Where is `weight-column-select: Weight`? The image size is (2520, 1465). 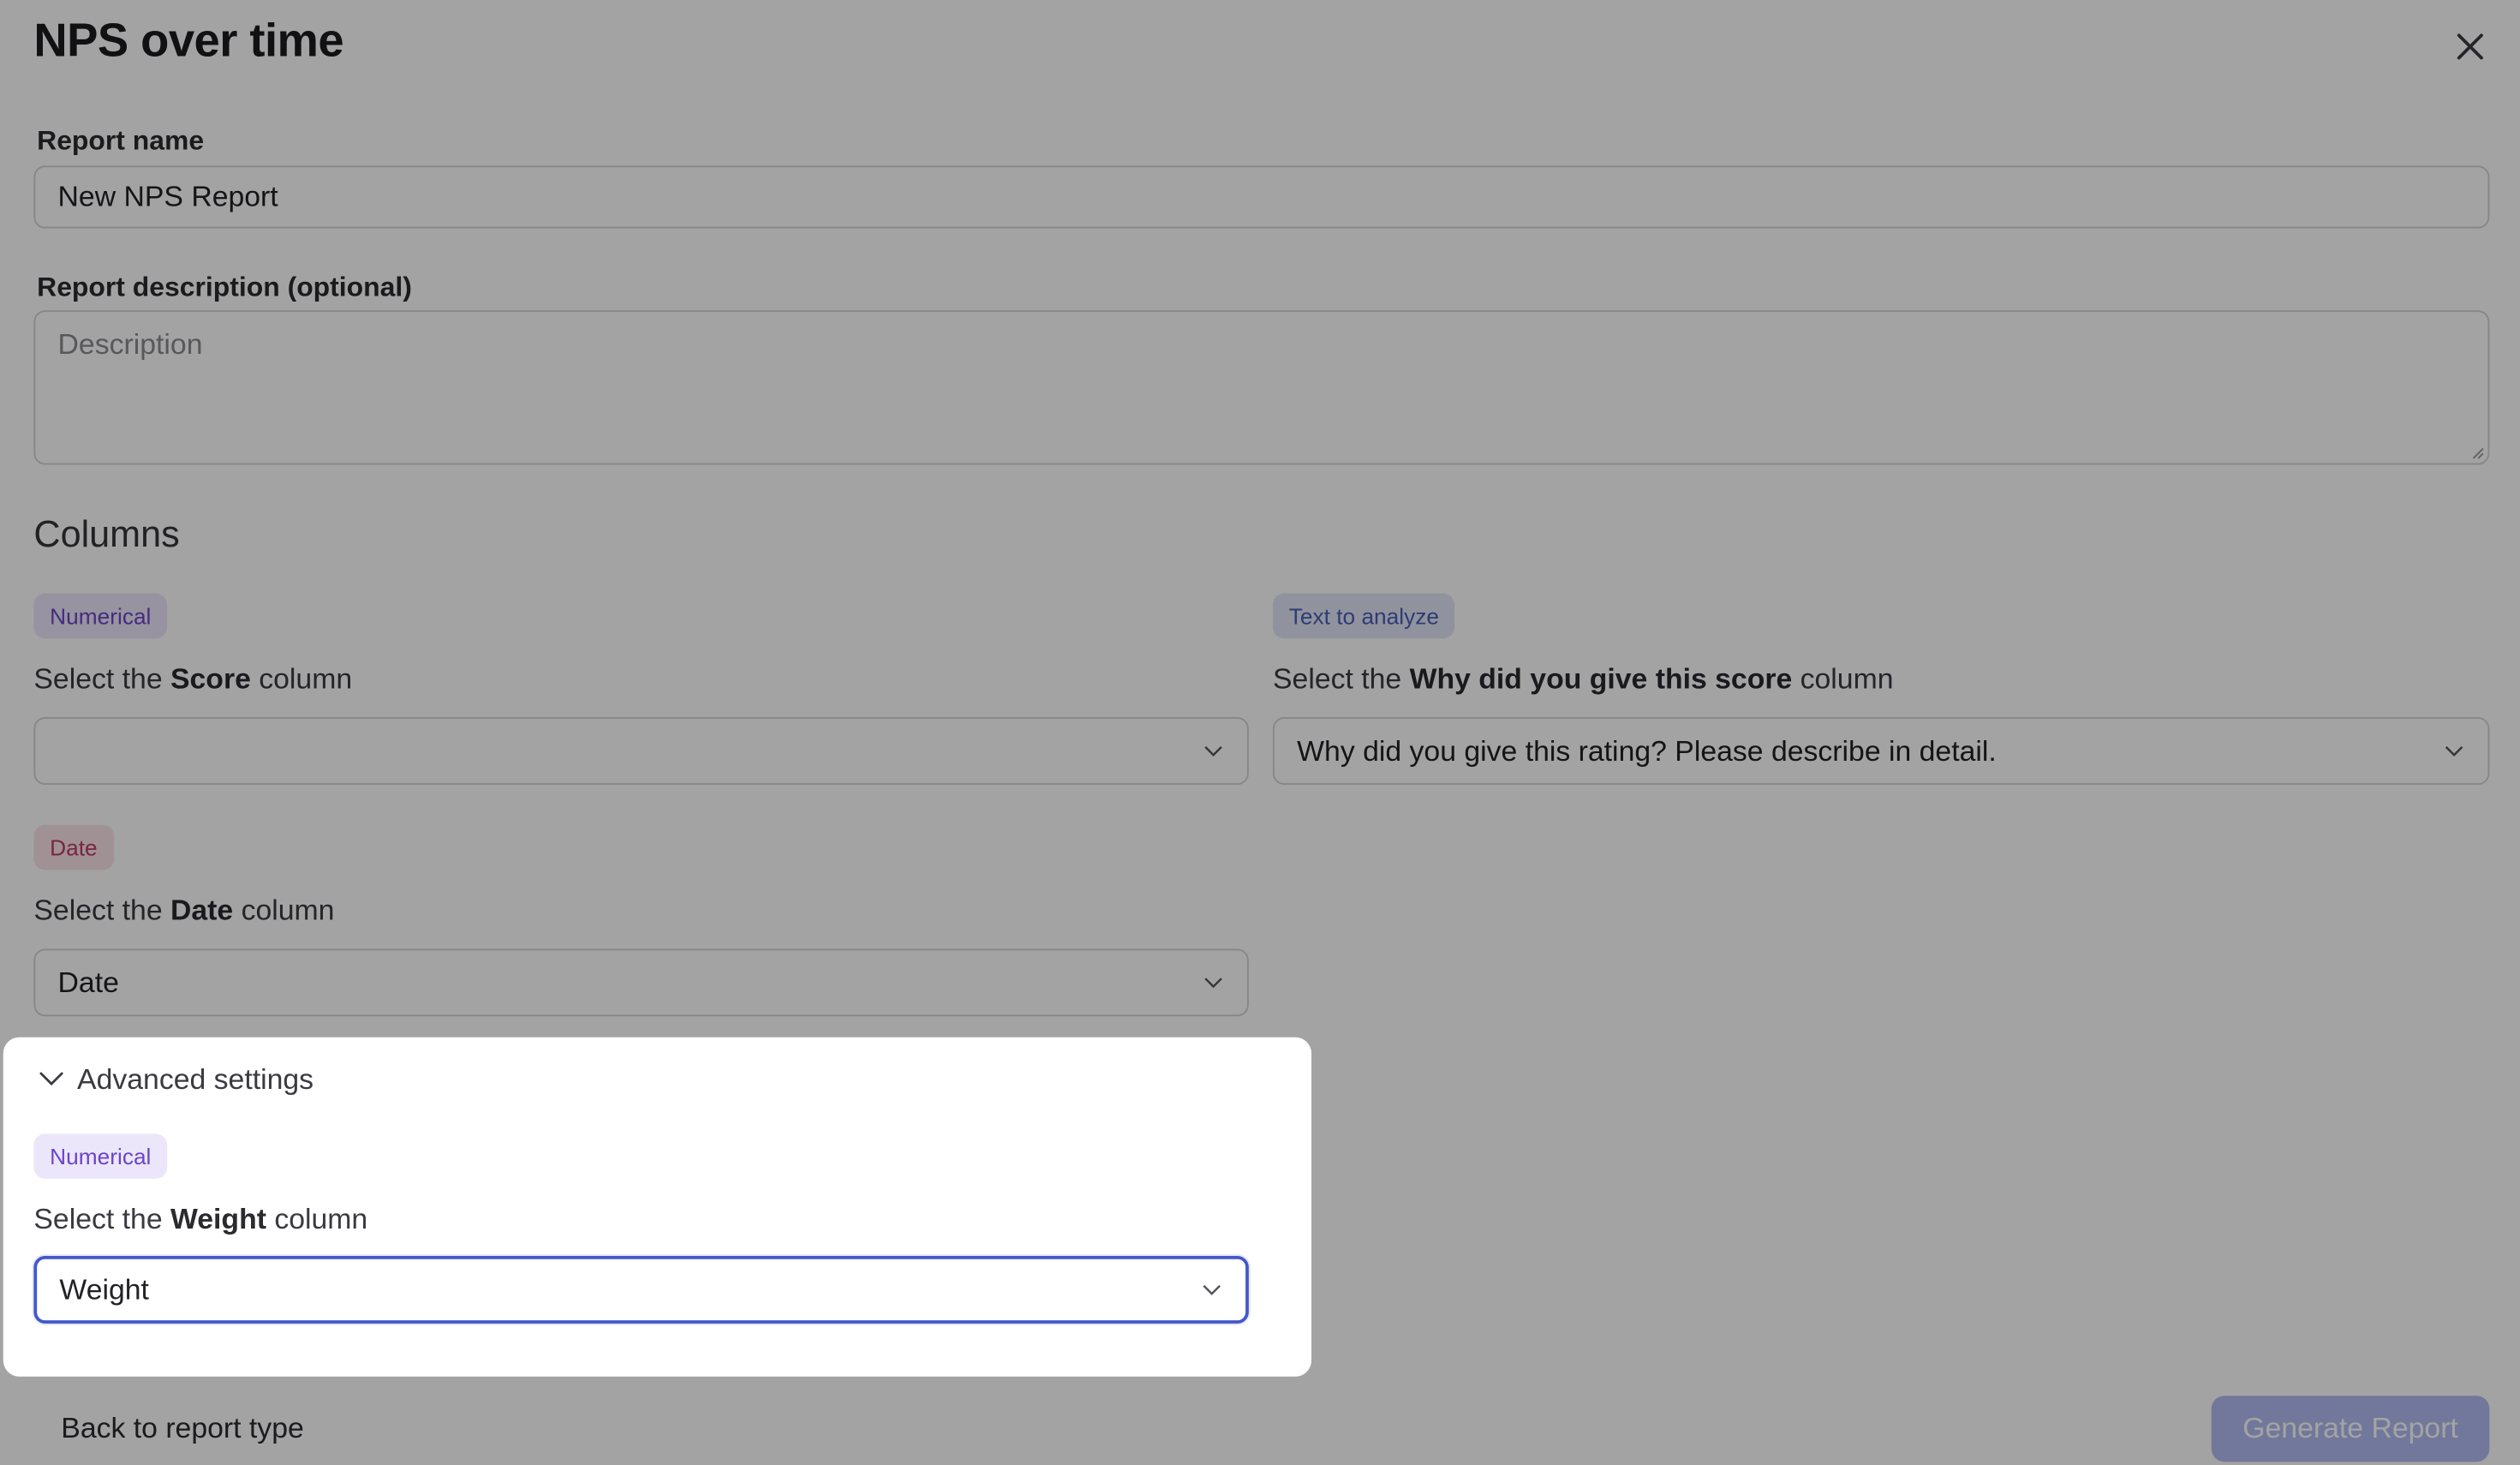 weight-column-select: Weight is located at coordinates (641, 1289).